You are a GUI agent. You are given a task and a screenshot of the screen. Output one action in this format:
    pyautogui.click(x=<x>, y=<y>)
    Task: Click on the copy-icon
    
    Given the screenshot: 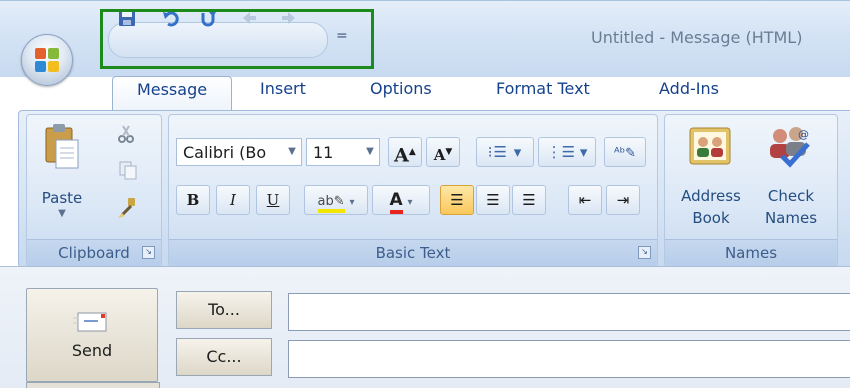 What is the action you would take?
    pyautogui.click(x=128, y=170)
    